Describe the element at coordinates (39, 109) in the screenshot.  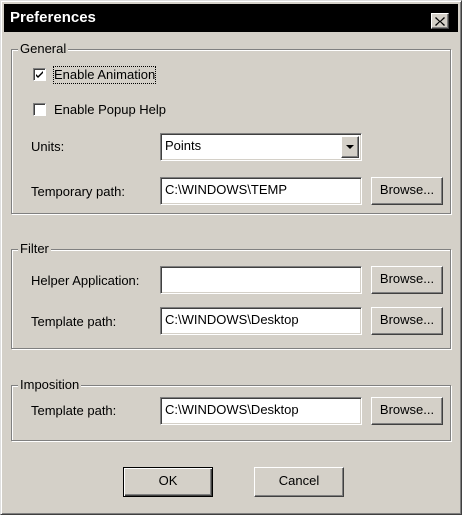
I see `enable-popup-help-checkbox` at that location.